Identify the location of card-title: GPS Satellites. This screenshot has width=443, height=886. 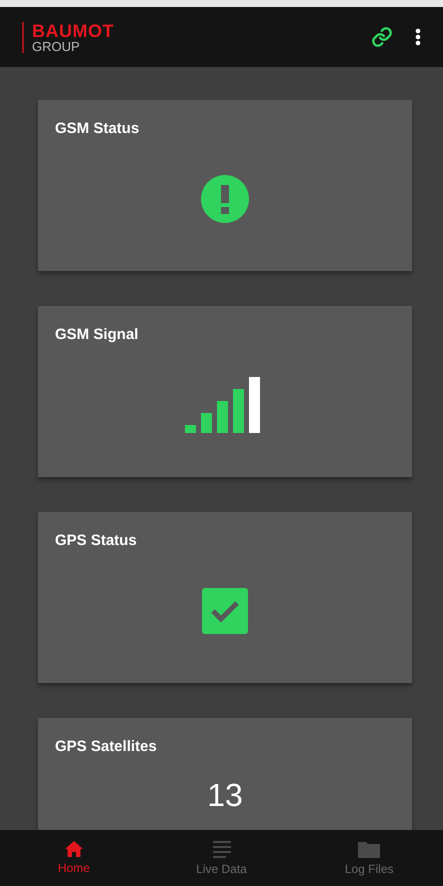
(106, 746).